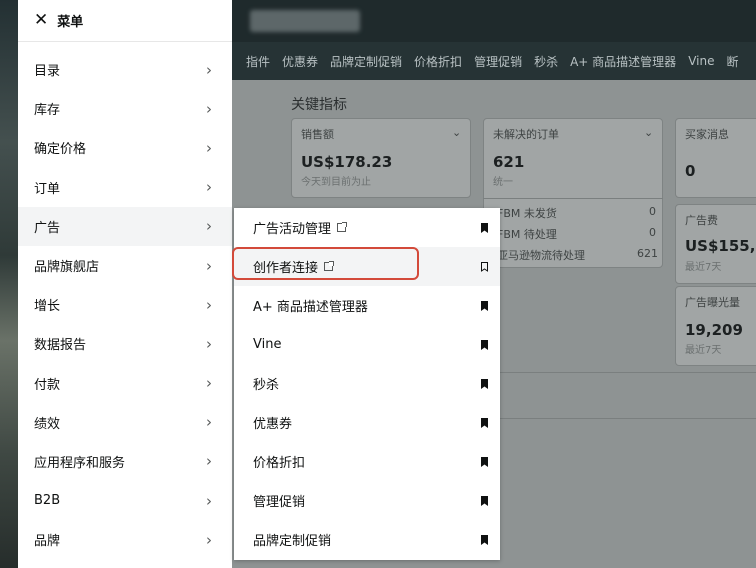 The image size is (756, 568). Describe the element at coordinates (266, 385) in the screenshot. I see `submenu-item-label: 秒杀` at that location.